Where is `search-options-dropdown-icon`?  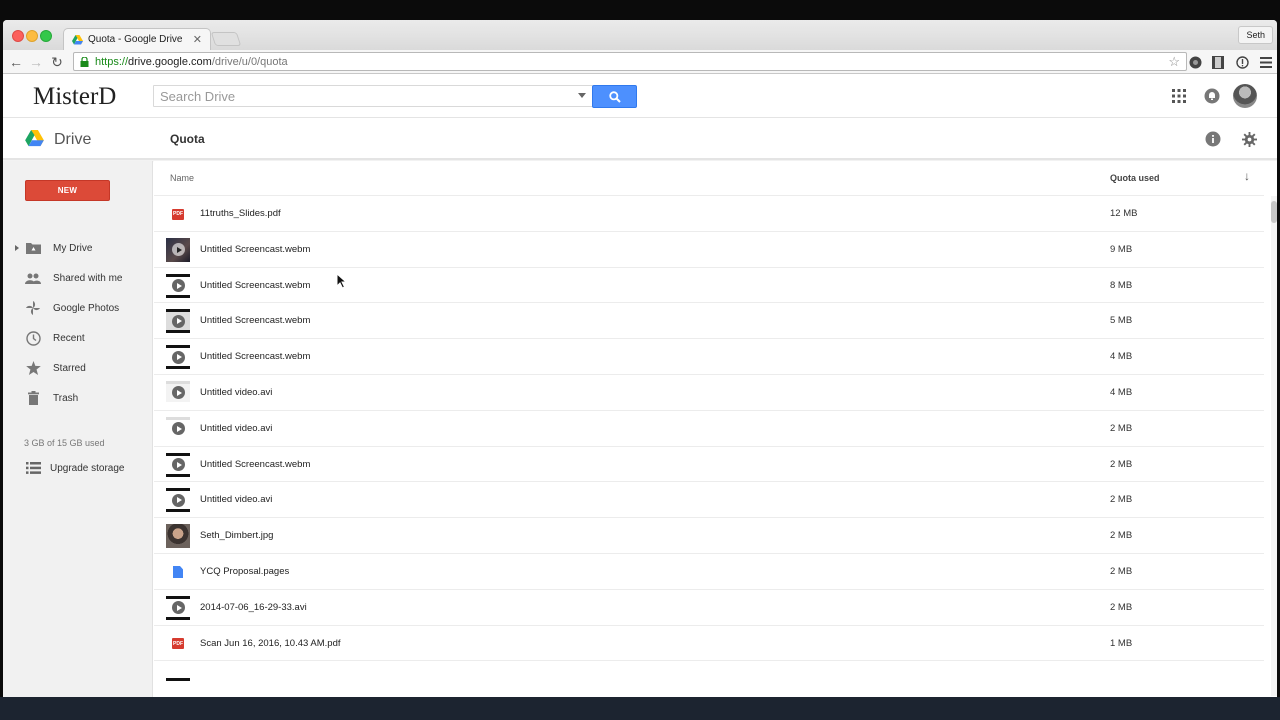 search-options-dropdown-icon is located at coordinates (582, 95).